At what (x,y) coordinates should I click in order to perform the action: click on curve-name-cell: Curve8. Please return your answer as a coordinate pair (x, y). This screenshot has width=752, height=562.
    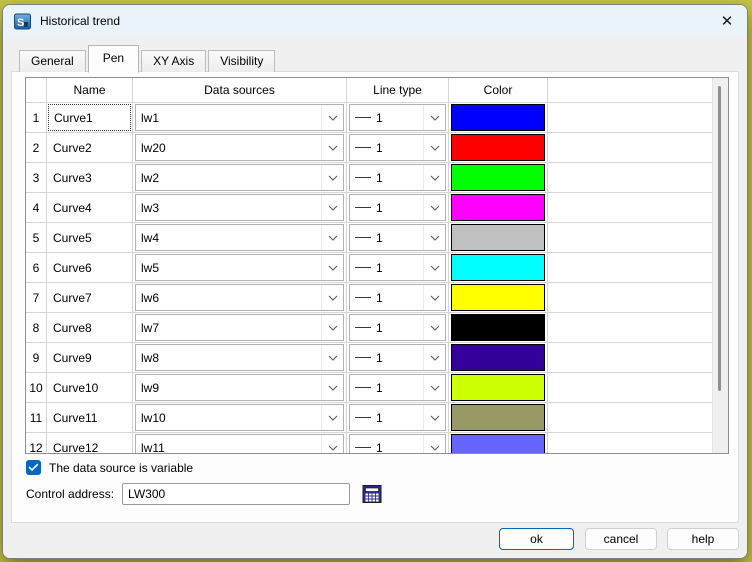
    Looking at the image, I should click on (90, 328).